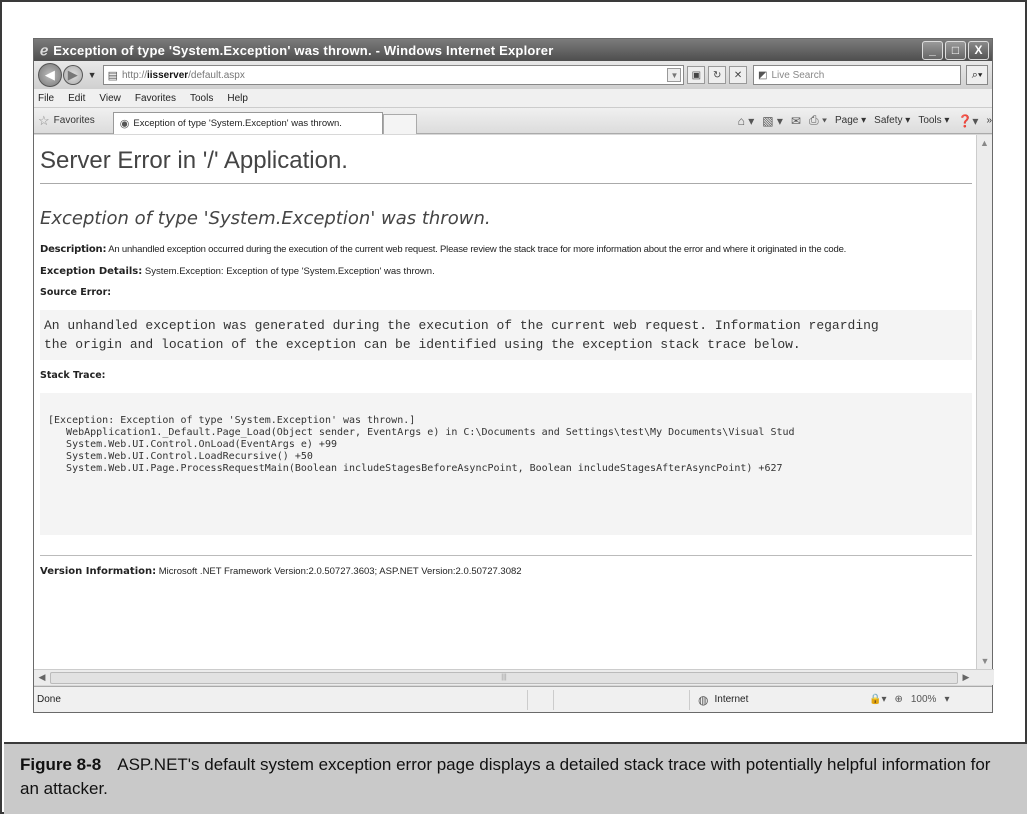 The height and width of the screenshot is (814, 1027). I want to click on home-icon: ⌂ ▾, so click(746, 121).